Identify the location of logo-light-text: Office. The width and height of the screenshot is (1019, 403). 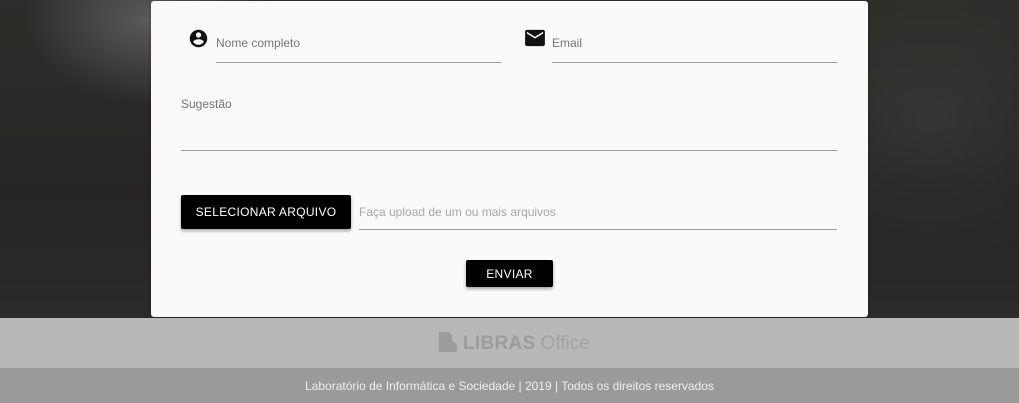
(565, 343).